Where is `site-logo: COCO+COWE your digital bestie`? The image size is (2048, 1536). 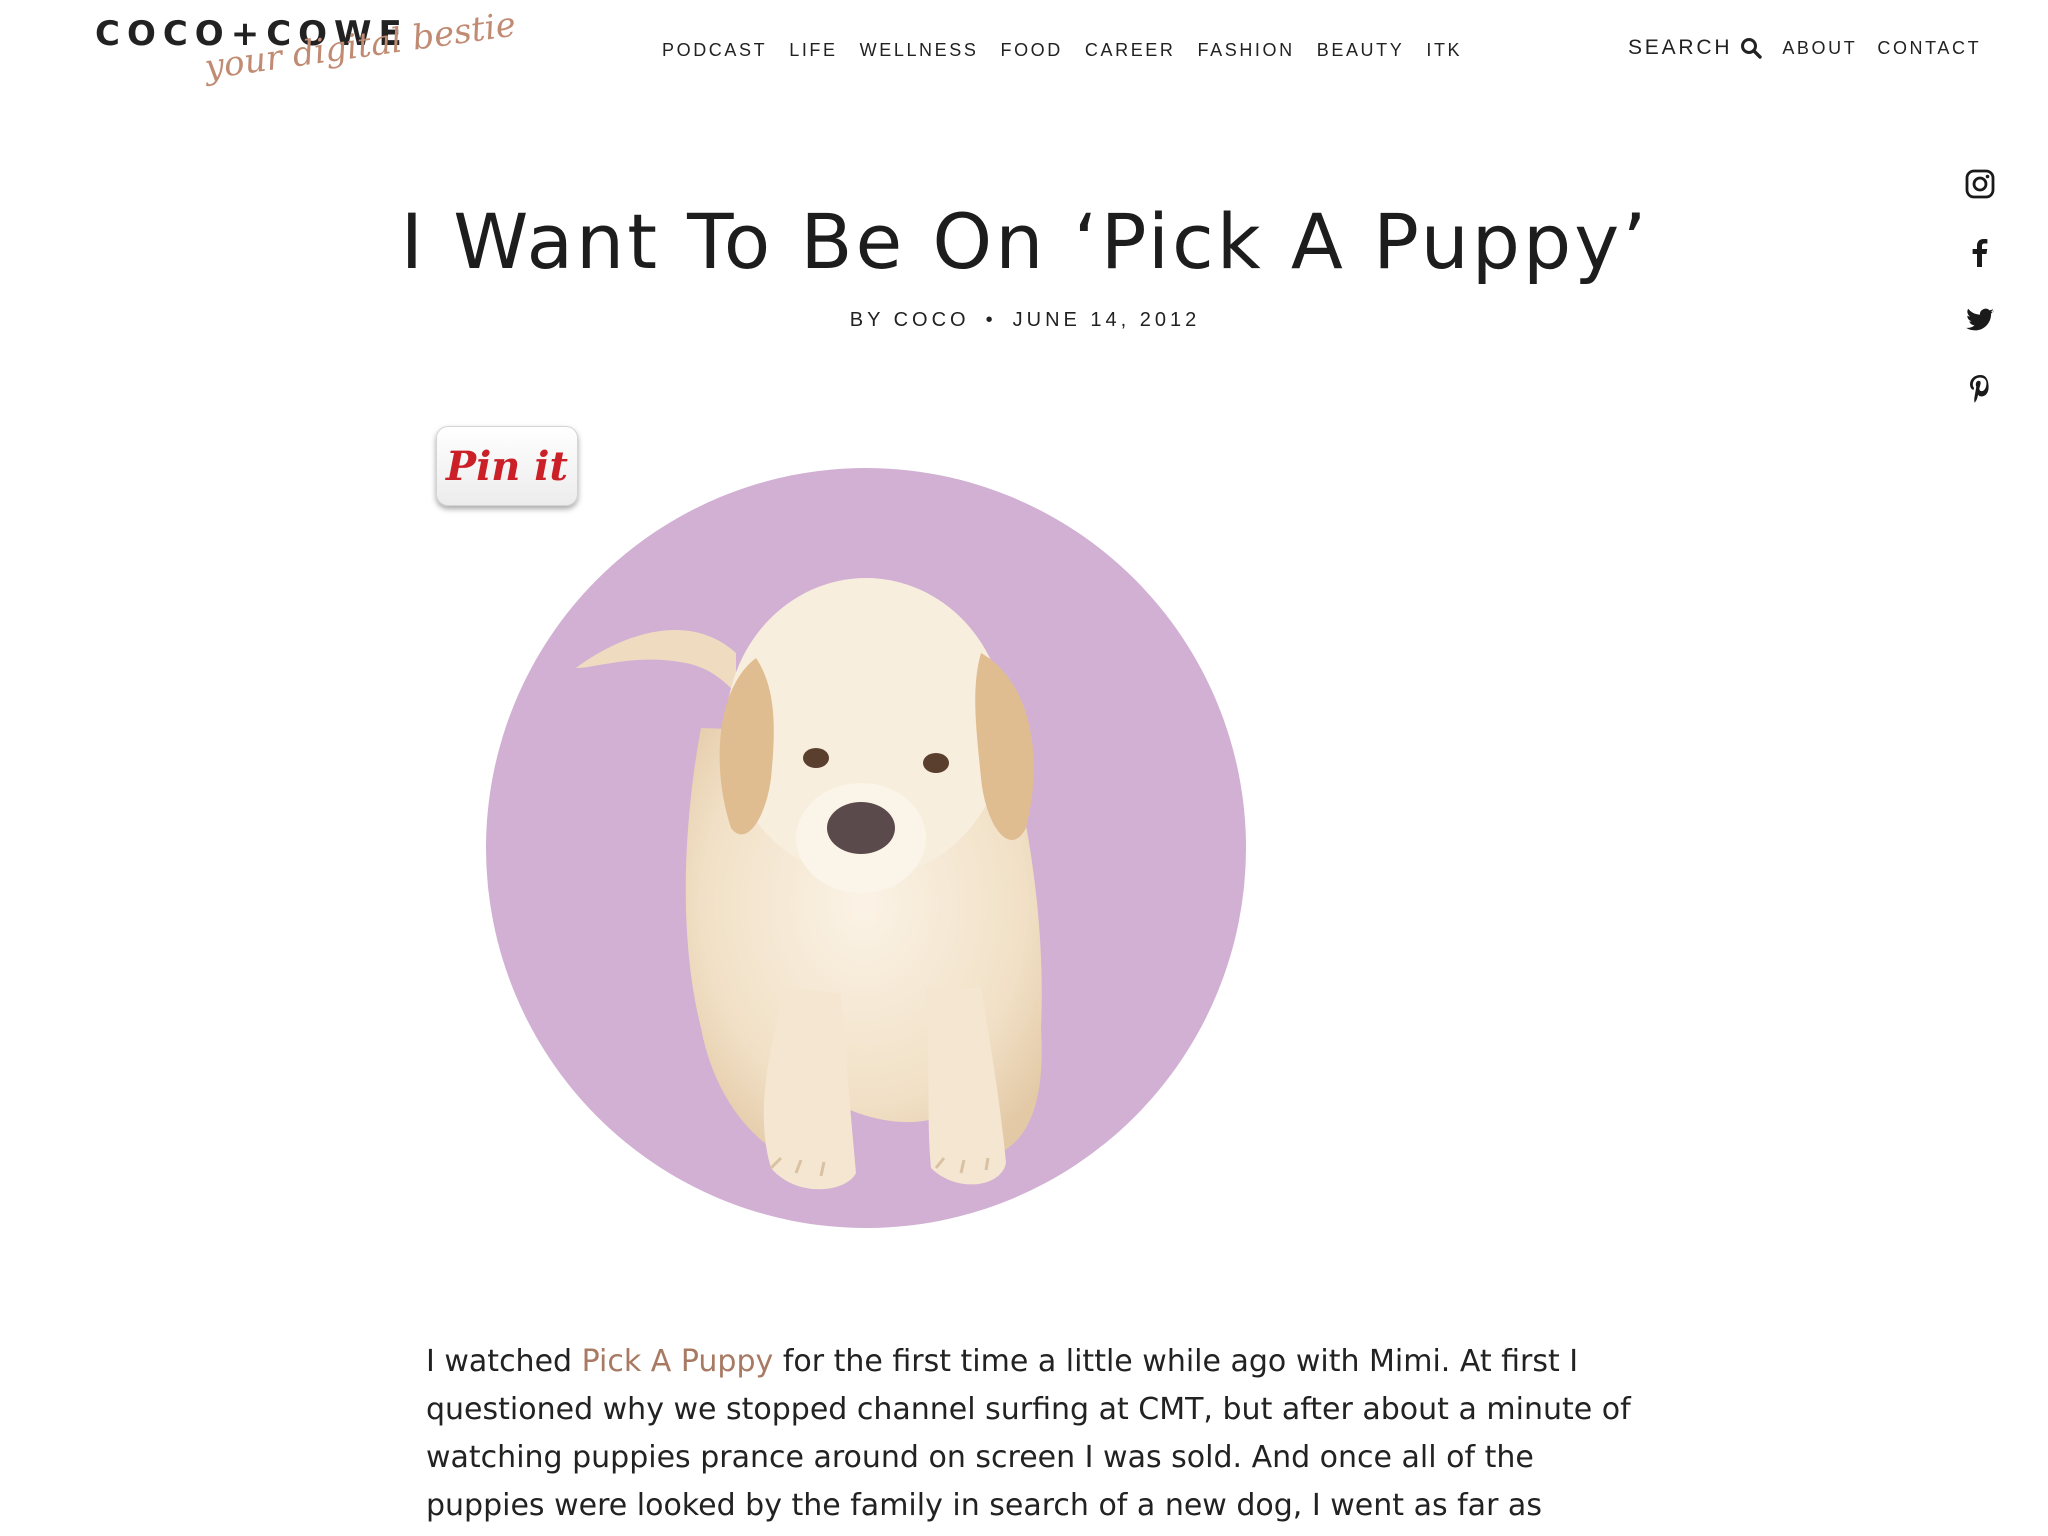
site-logo: COCO+COWE your digital bestie is located at coordinates (306, 54).